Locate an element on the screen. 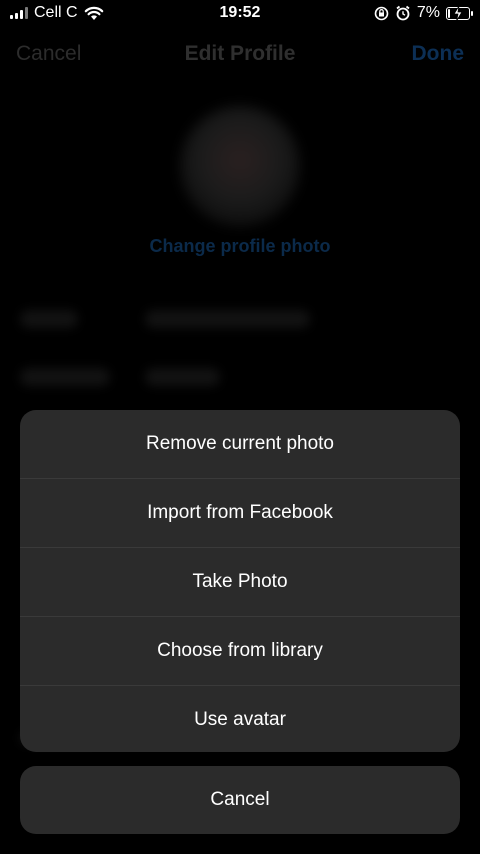 The width and height of the screenshot is (480, 854). nav-bar: Cancel Edit Profile Done is located at coordinates (240, 54).